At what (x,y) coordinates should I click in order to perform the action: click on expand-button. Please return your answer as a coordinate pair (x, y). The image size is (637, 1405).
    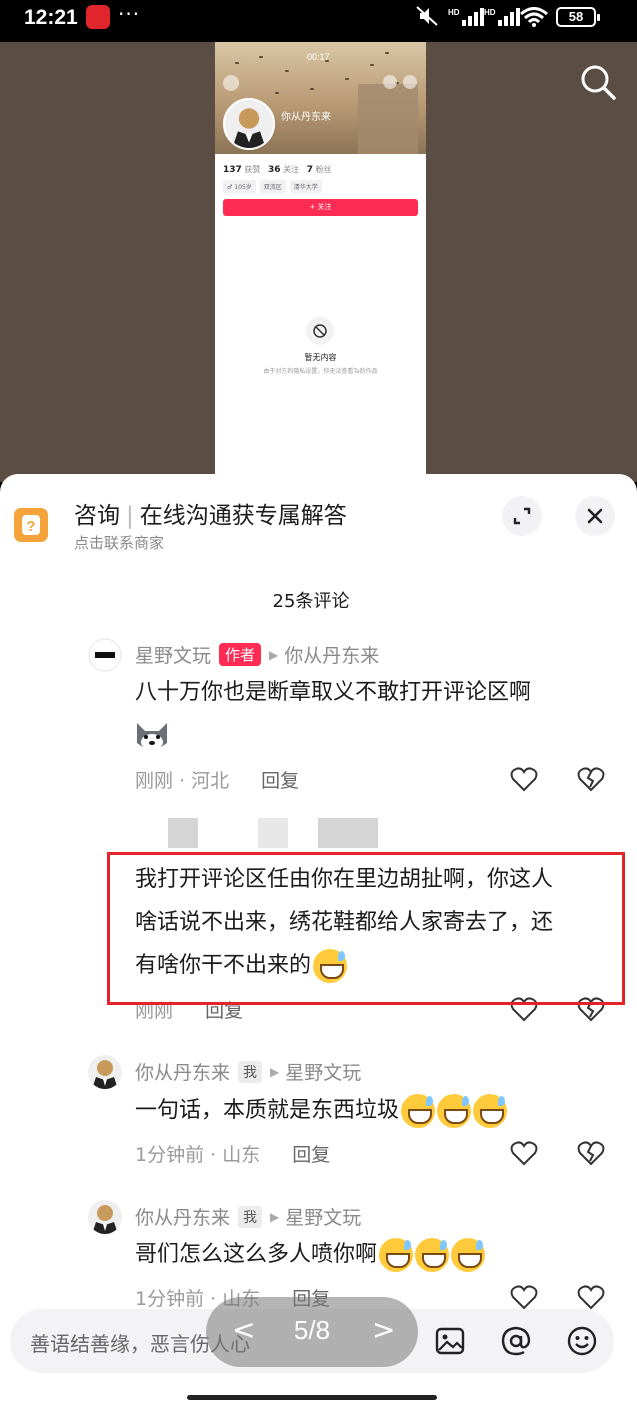
    Looking at the image, I should click on (522, 516).